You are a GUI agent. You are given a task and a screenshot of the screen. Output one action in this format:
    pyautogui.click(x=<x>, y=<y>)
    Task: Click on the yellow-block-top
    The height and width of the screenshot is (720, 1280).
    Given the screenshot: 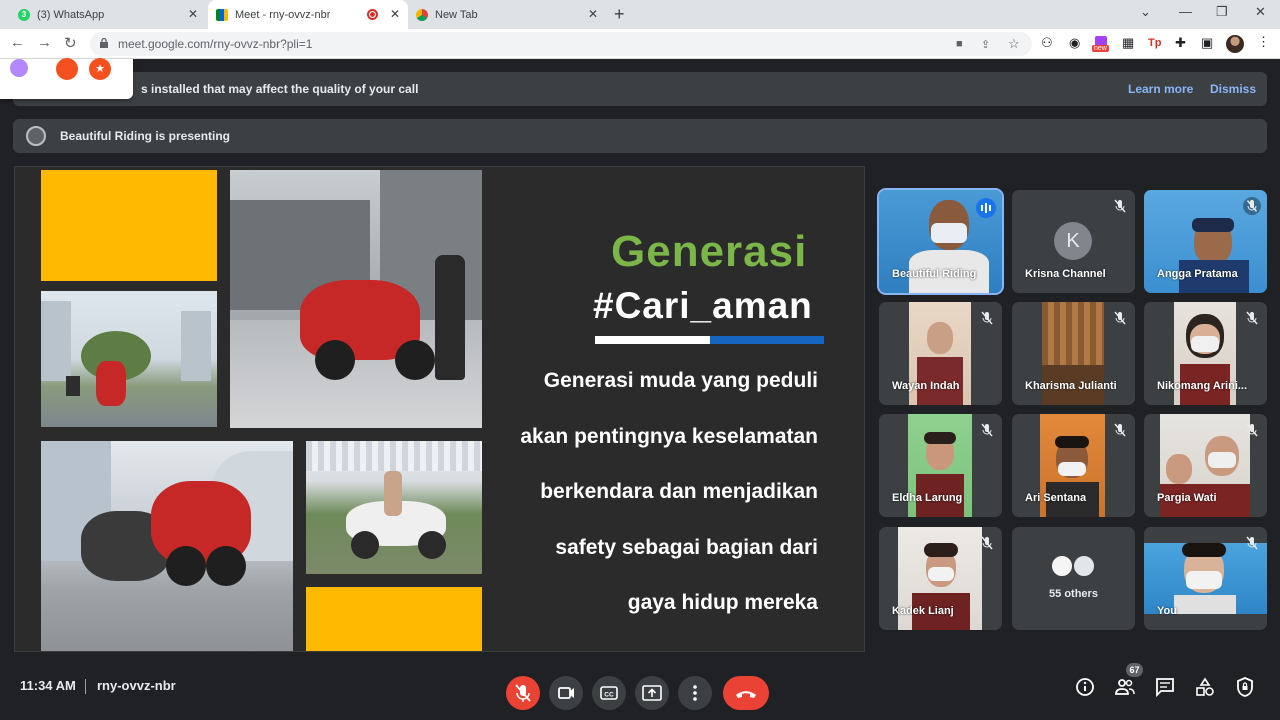 What is the action you would take?
    pyautogui.click(x=129, y=225)
    